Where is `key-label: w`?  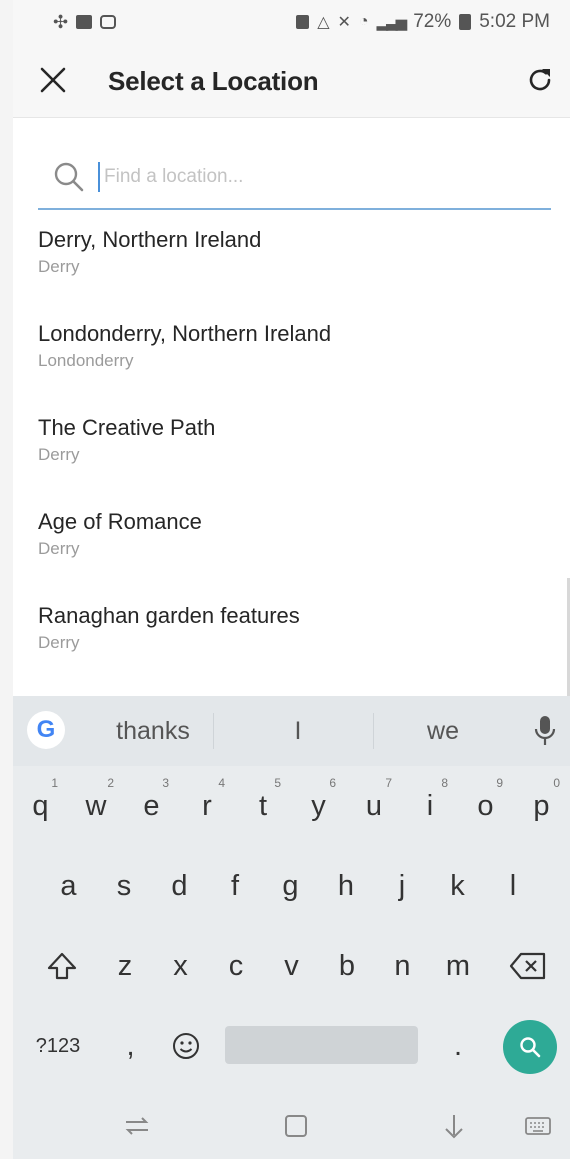
key-label: w is located at coordinates (96, 805).